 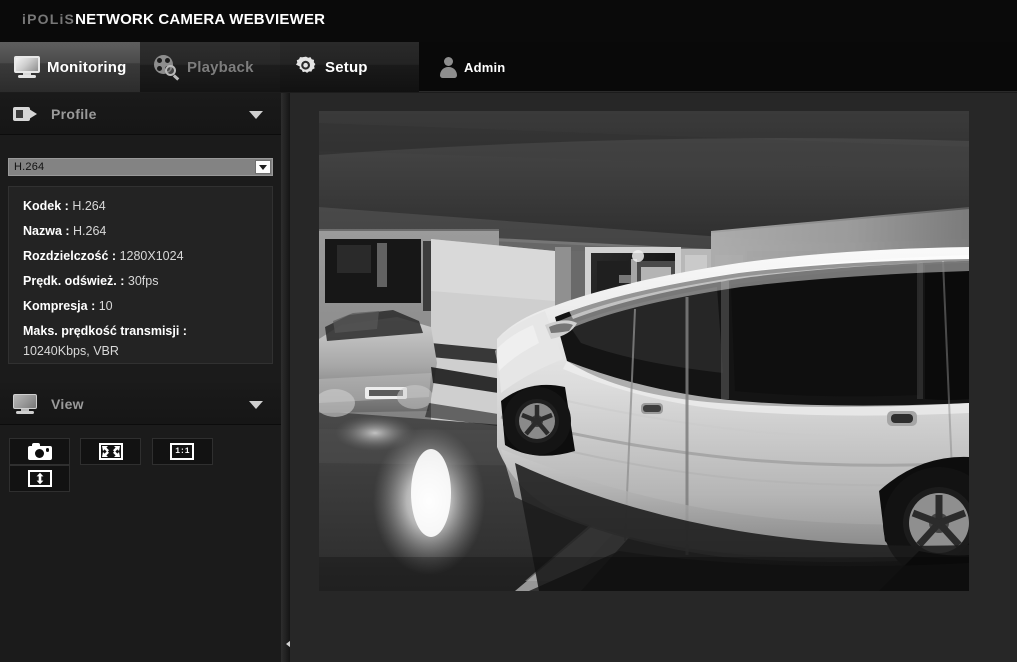 I want to click on panel-title-profile: Profile, so click(x=74, y=113).